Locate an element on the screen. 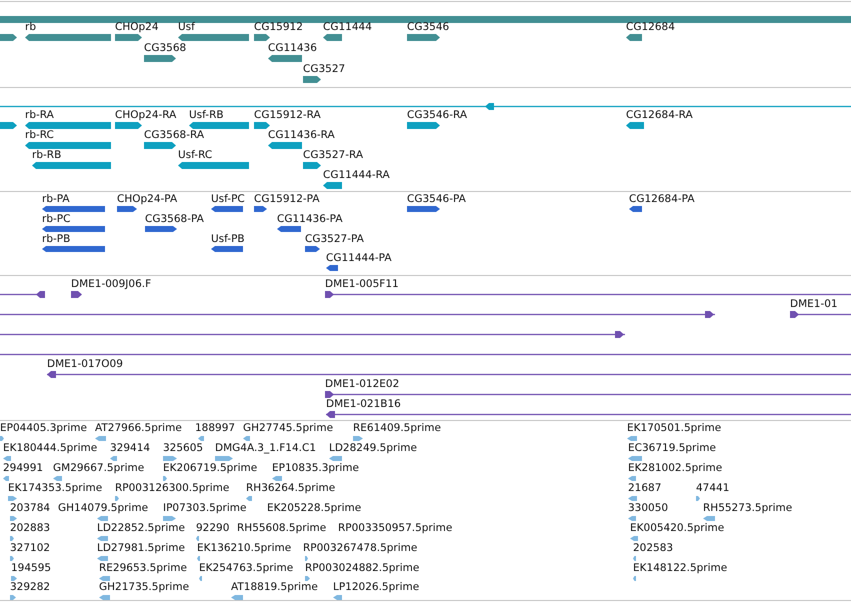 Image resolution: width=851 pixels, height=603 pixels. feature-label: DME1-012E02 is located at coordinates (362, 384).